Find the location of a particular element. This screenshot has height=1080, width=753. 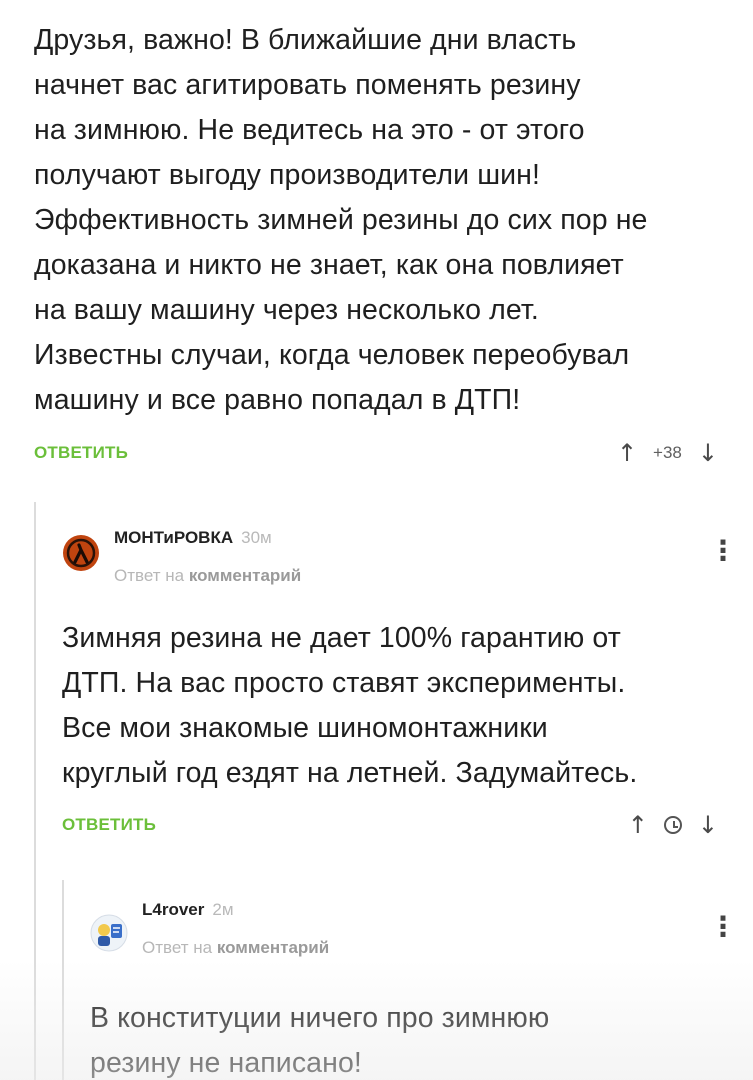

comment-line: машину и все равно попадал в ДТП! is located at coordinates (277, 400).